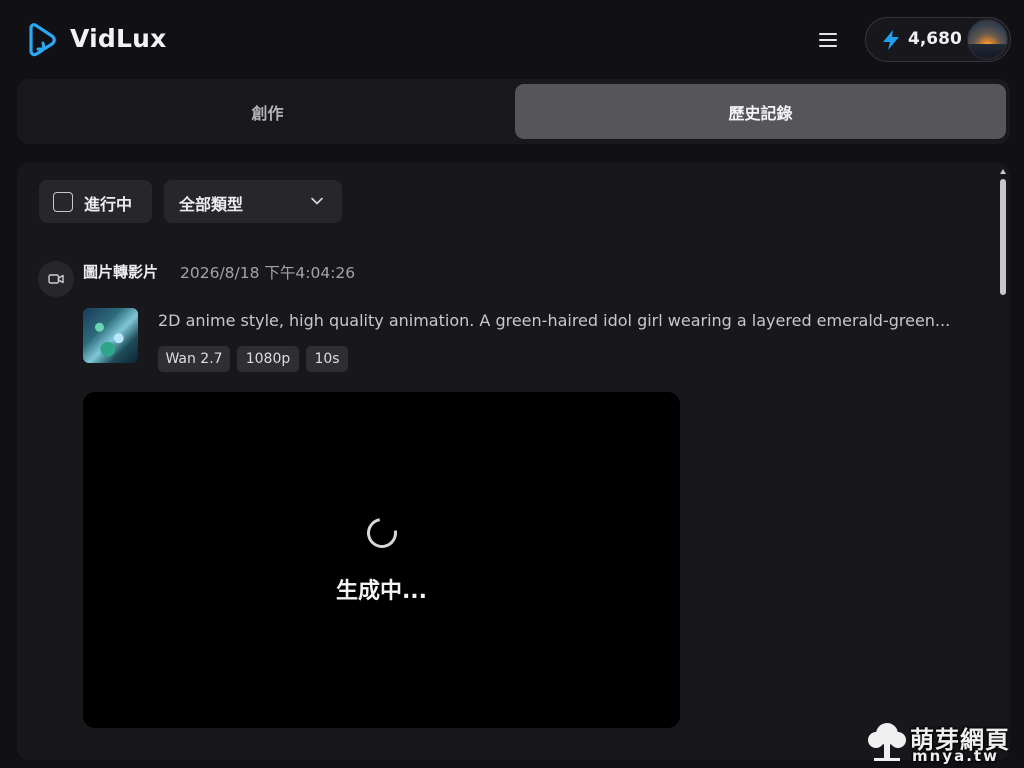  I want to click on resolution-tag: 1080p, so click(268, 359).